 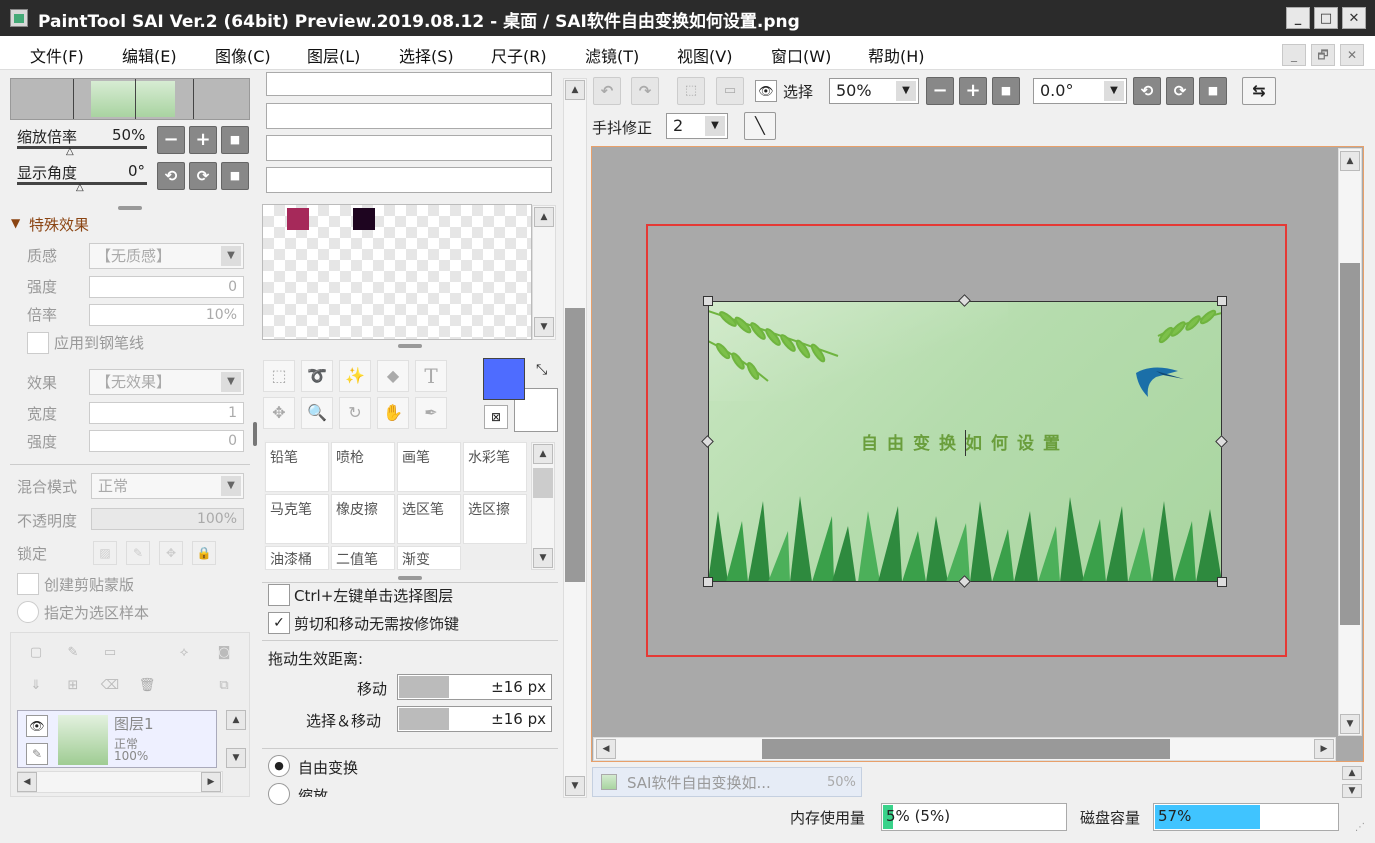 I want to click on hand-tool-icon: ✋, so click(x=393, y=413).